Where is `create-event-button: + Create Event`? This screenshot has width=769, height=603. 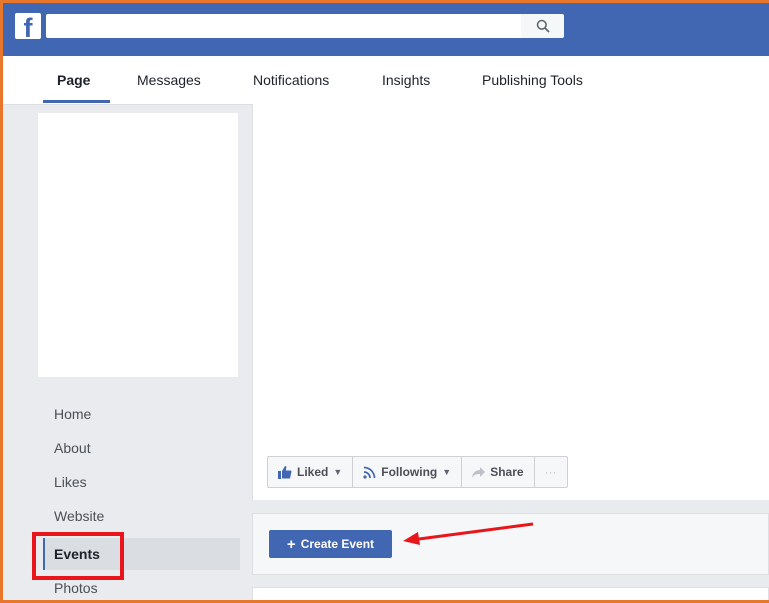 create-event-button: + Create Event is located at coordinates (330, 544).